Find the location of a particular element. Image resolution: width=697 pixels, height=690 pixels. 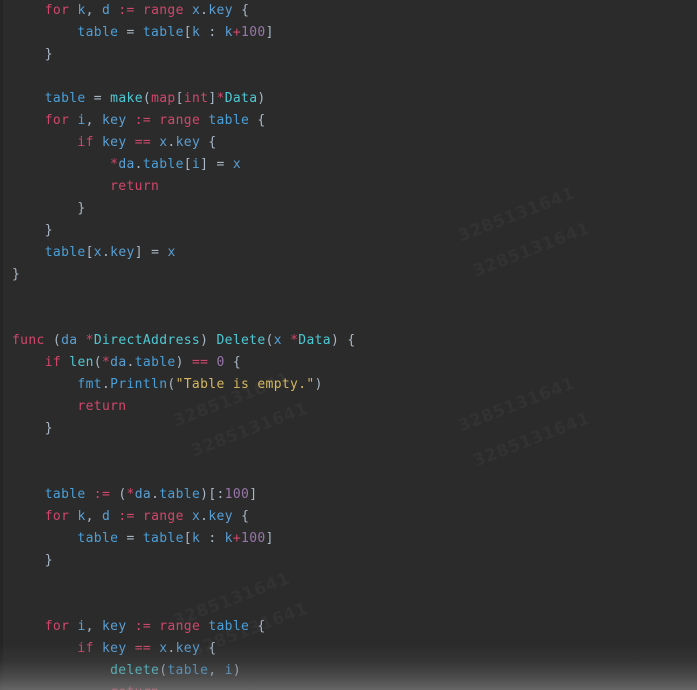

code-token-type: delete is located at coordinates (135, 670).